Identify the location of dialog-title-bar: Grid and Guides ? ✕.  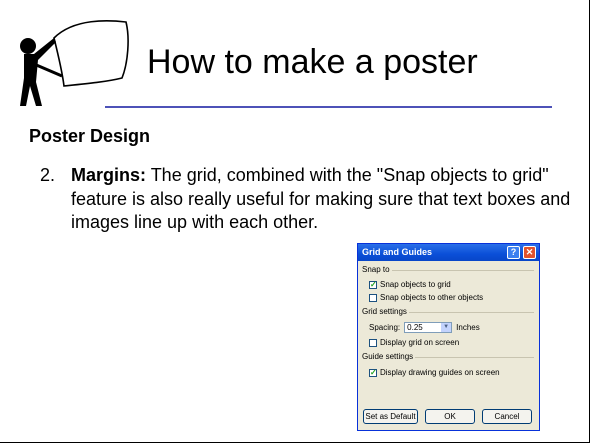
(448, 252).